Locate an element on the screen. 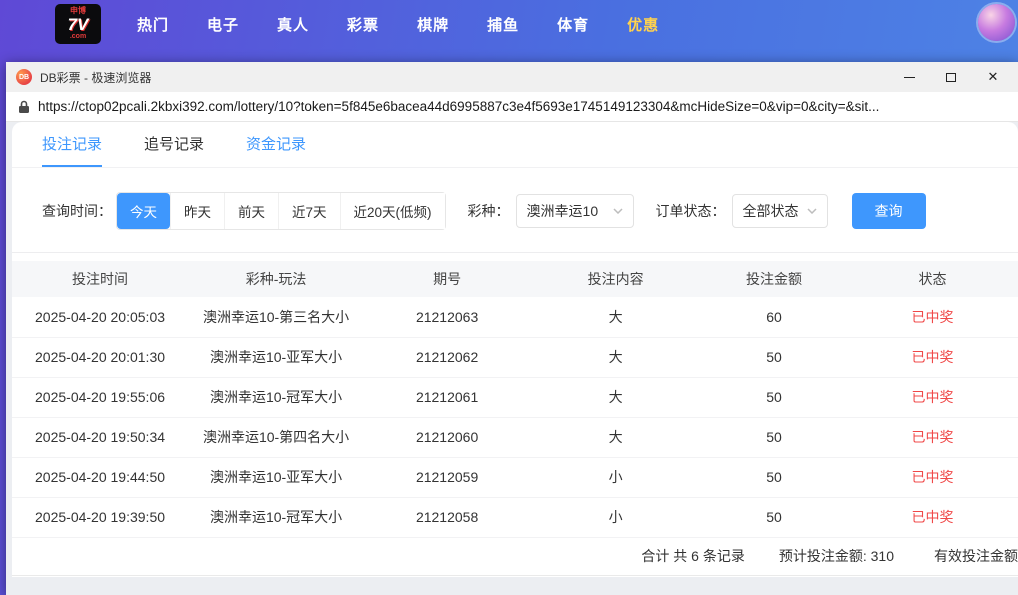 This screenshot has height=595, width=1018. table-cell: 21212059 is located at coordinates (447, 477).